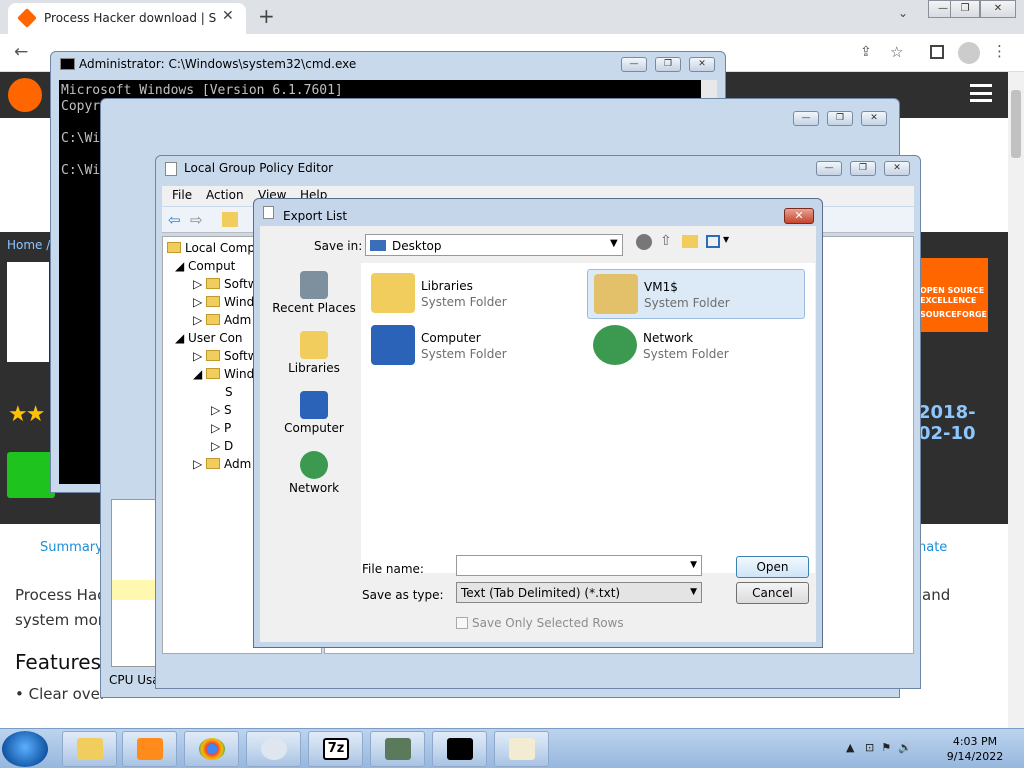  What do you see at coordinates (230, 219) in the screenshot?
I see `up-folder-icon` at bounding box center [230, 219].